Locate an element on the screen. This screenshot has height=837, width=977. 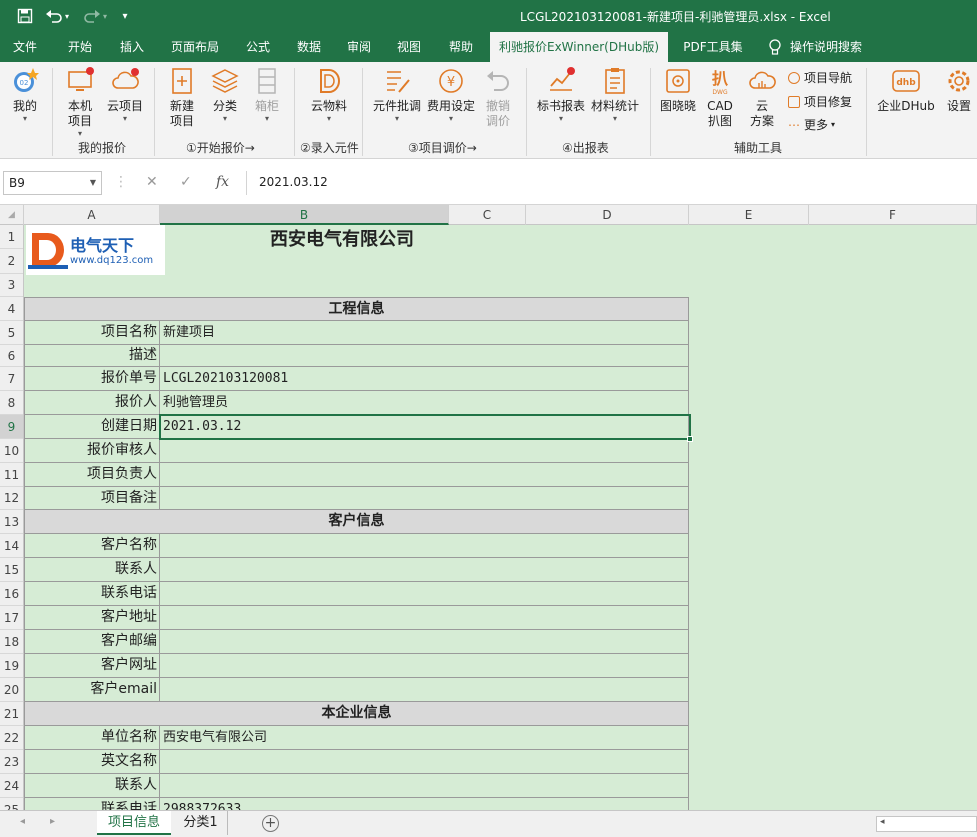
tab-page-layout: 页面布局 is located at coordinates (195, 47).